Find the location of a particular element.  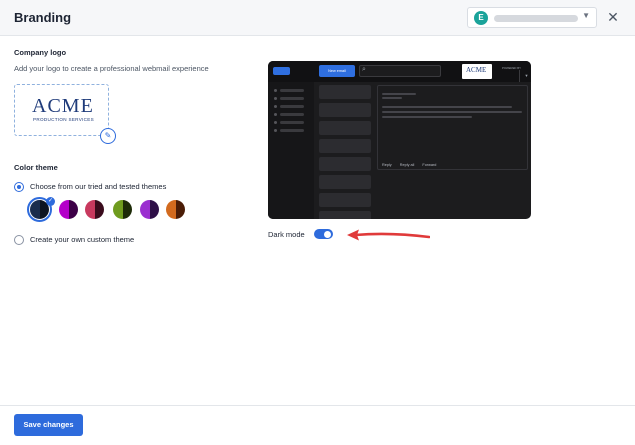

logo-upload-area: ACME PRODUCTION SERVICES is located at coordinates (61, 110).